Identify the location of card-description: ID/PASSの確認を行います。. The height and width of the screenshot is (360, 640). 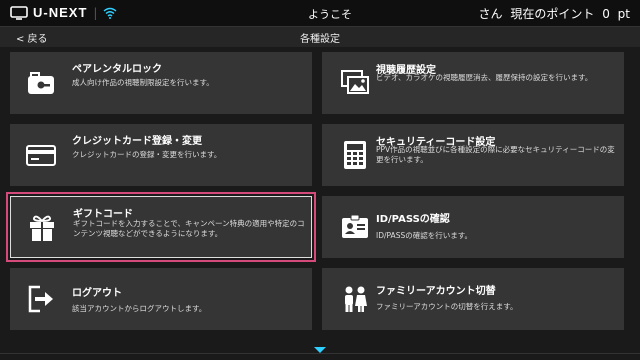
(424, 235).